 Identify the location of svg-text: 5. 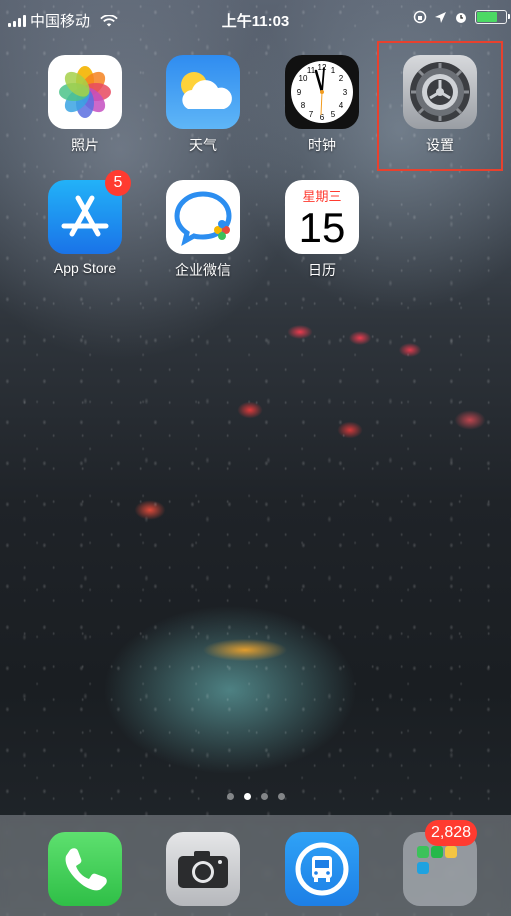
(333, 114).